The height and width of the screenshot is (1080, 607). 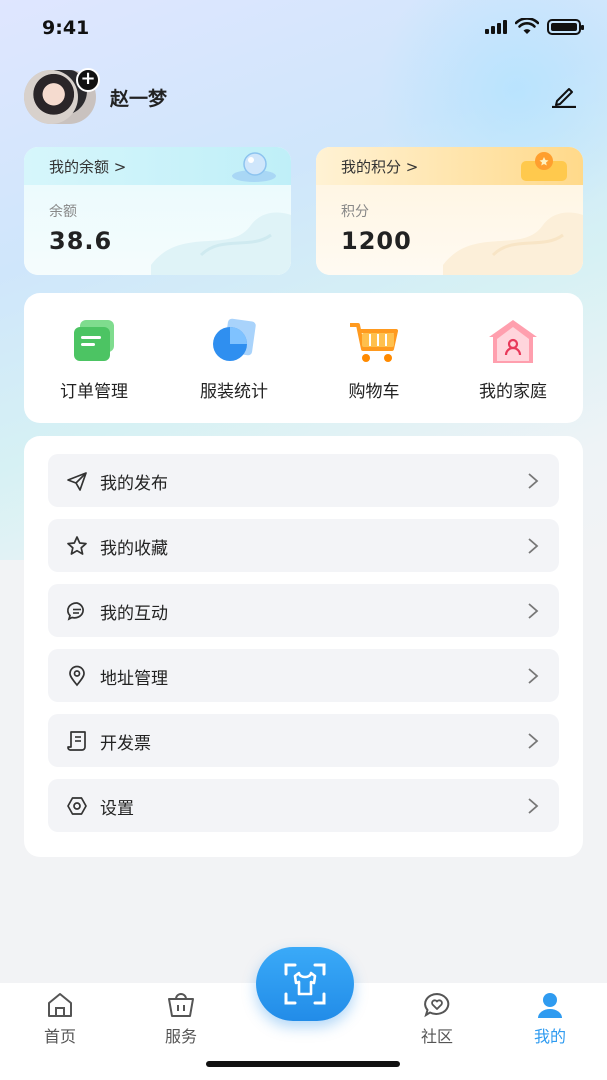 What do you see at coordinates (436, 1036) in the screenshot?
I see `tab-label: 社区` at bounding box center [436, 1036].